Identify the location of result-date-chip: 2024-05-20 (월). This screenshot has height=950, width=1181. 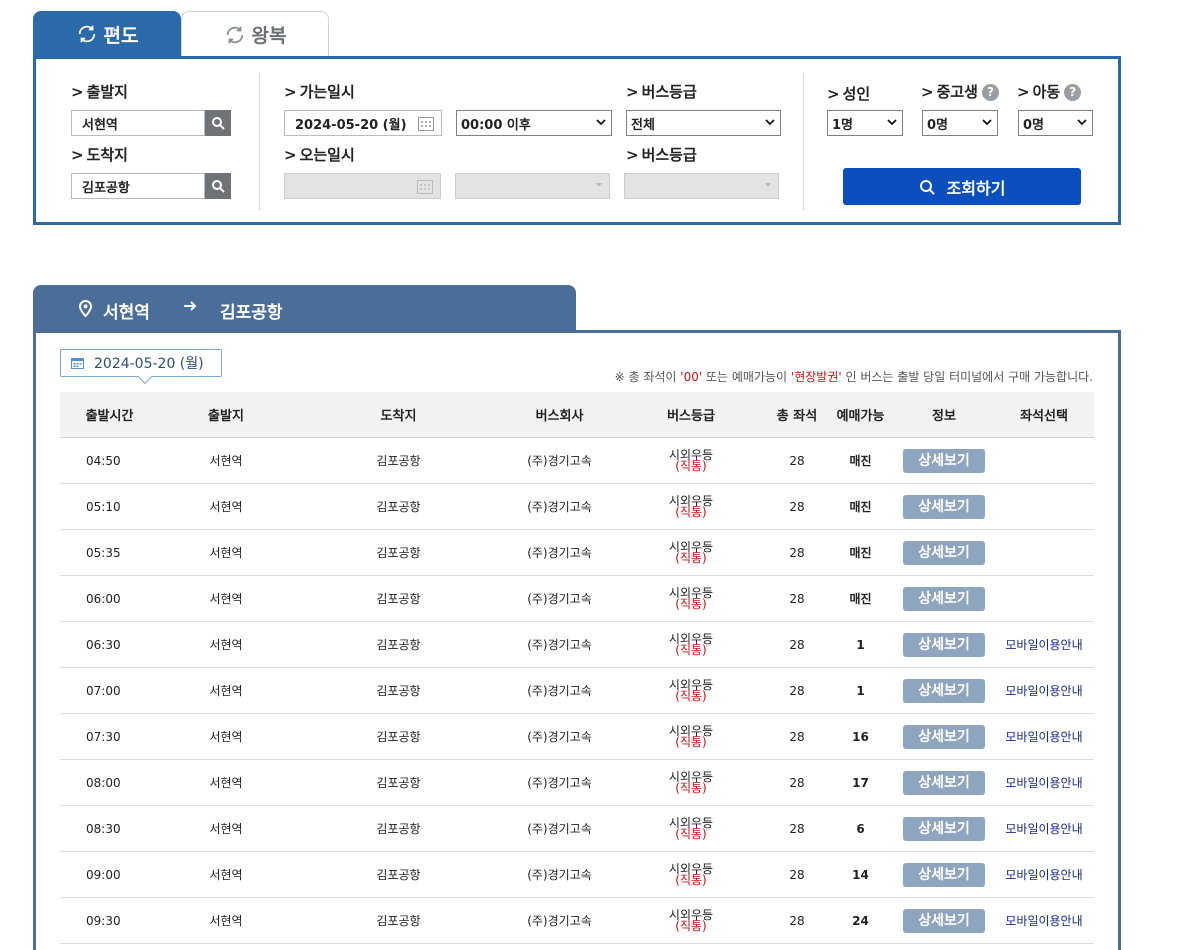
(141, 363).